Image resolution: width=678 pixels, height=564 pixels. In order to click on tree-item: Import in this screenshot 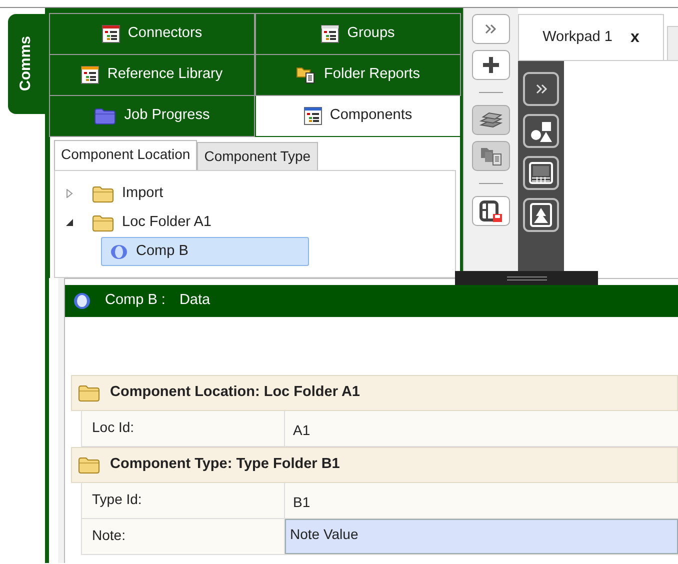, I will do `click(127, 193)`.